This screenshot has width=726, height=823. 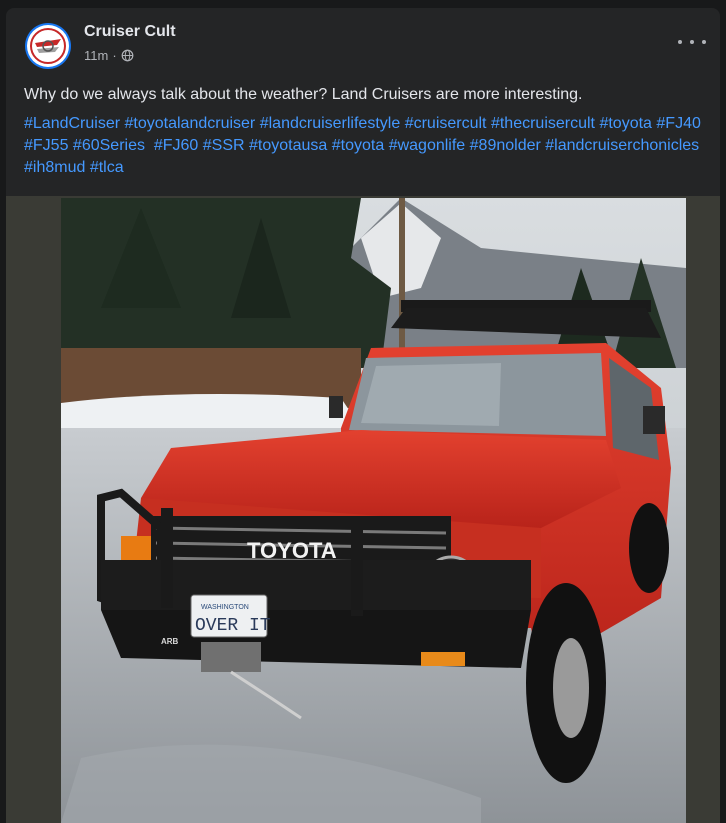 What do you see at coordinates (622, 145) in the screenshot?
I see `hashtag-link: #landcruiserchonicles` at bounding box center [622, 145].